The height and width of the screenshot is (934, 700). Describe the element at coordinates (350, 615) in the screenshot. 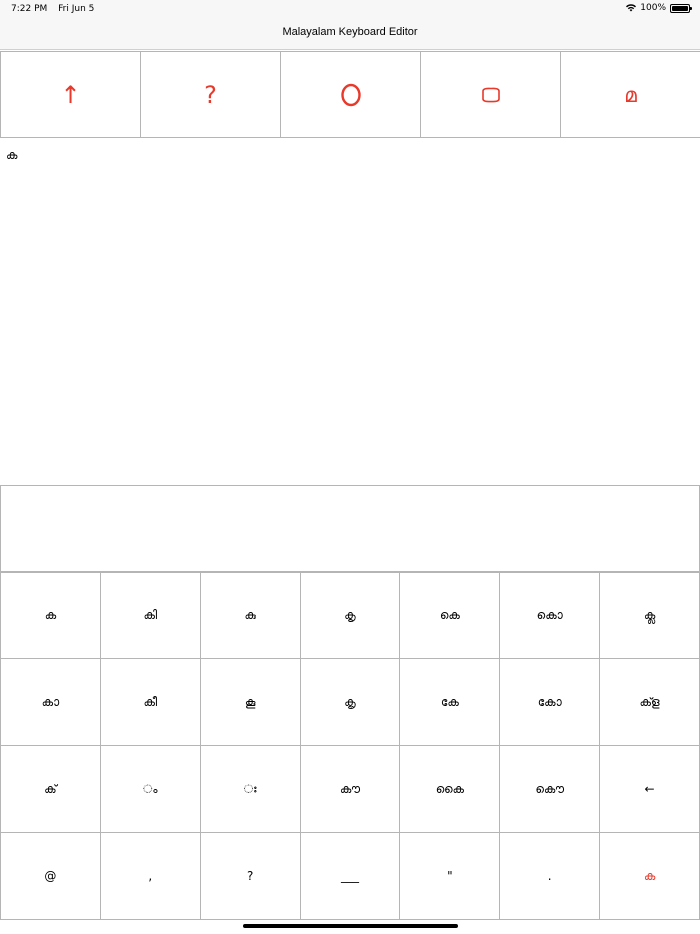

I see `key-kru: കൃ` at that location.